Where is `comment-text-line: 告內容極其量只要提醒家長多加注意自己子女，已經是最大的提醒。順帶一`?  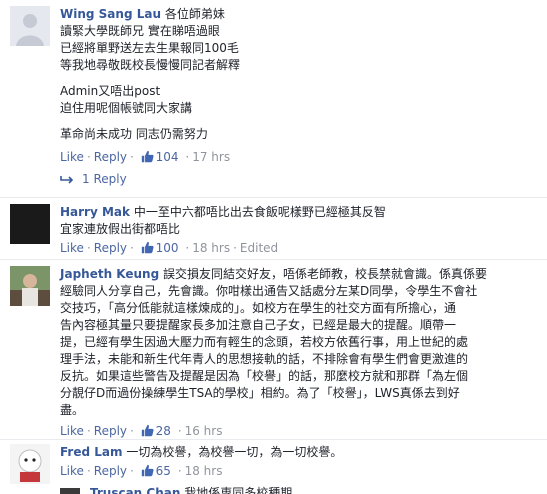
comment-text-line: 告內容極其量只要提醒家長多加注意自己子女，已經是最大的提醒。順帶一 is located at coordinates (258, 325).